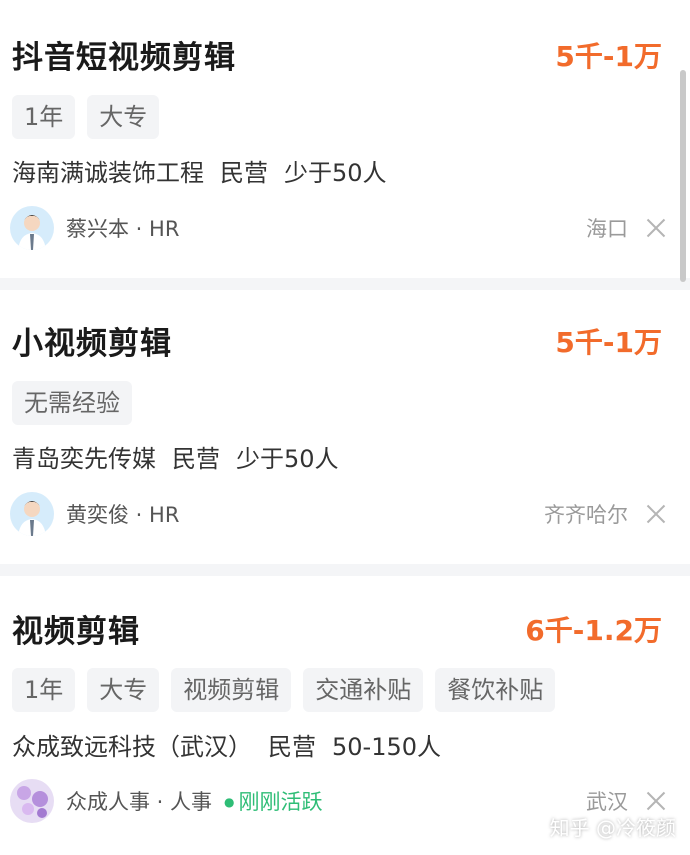 Image resolution: width=690 pixels, height=855 pixels. I want to click on company-size: 50-150人, so click(387, 747).